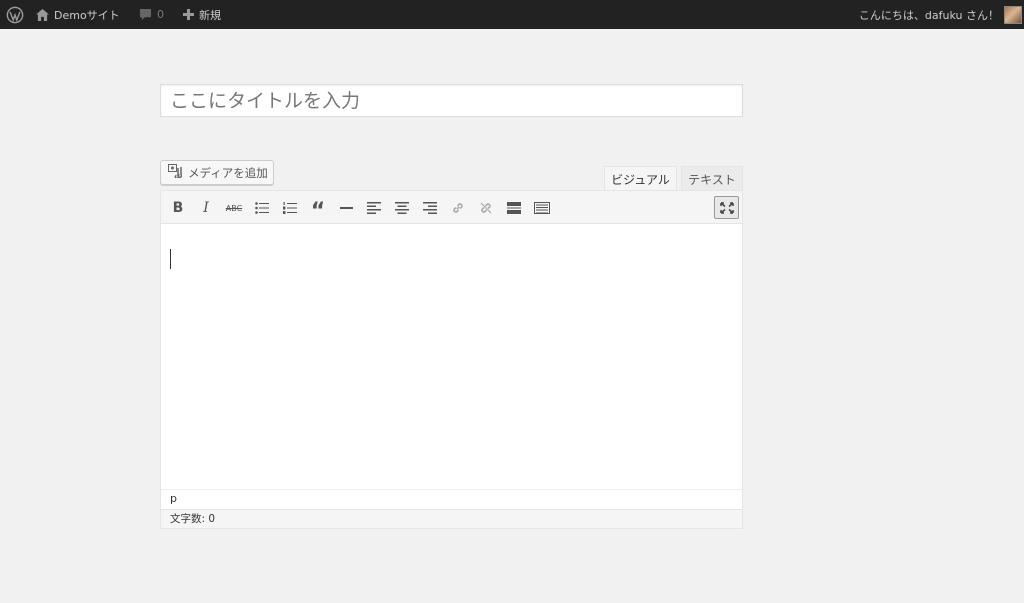 Image resolution: width=1024 pixels, height=603 pixels. Describe the element at coordinates (87, 15) in the screenshot. I see `site-name: Demoサイト` at that location.